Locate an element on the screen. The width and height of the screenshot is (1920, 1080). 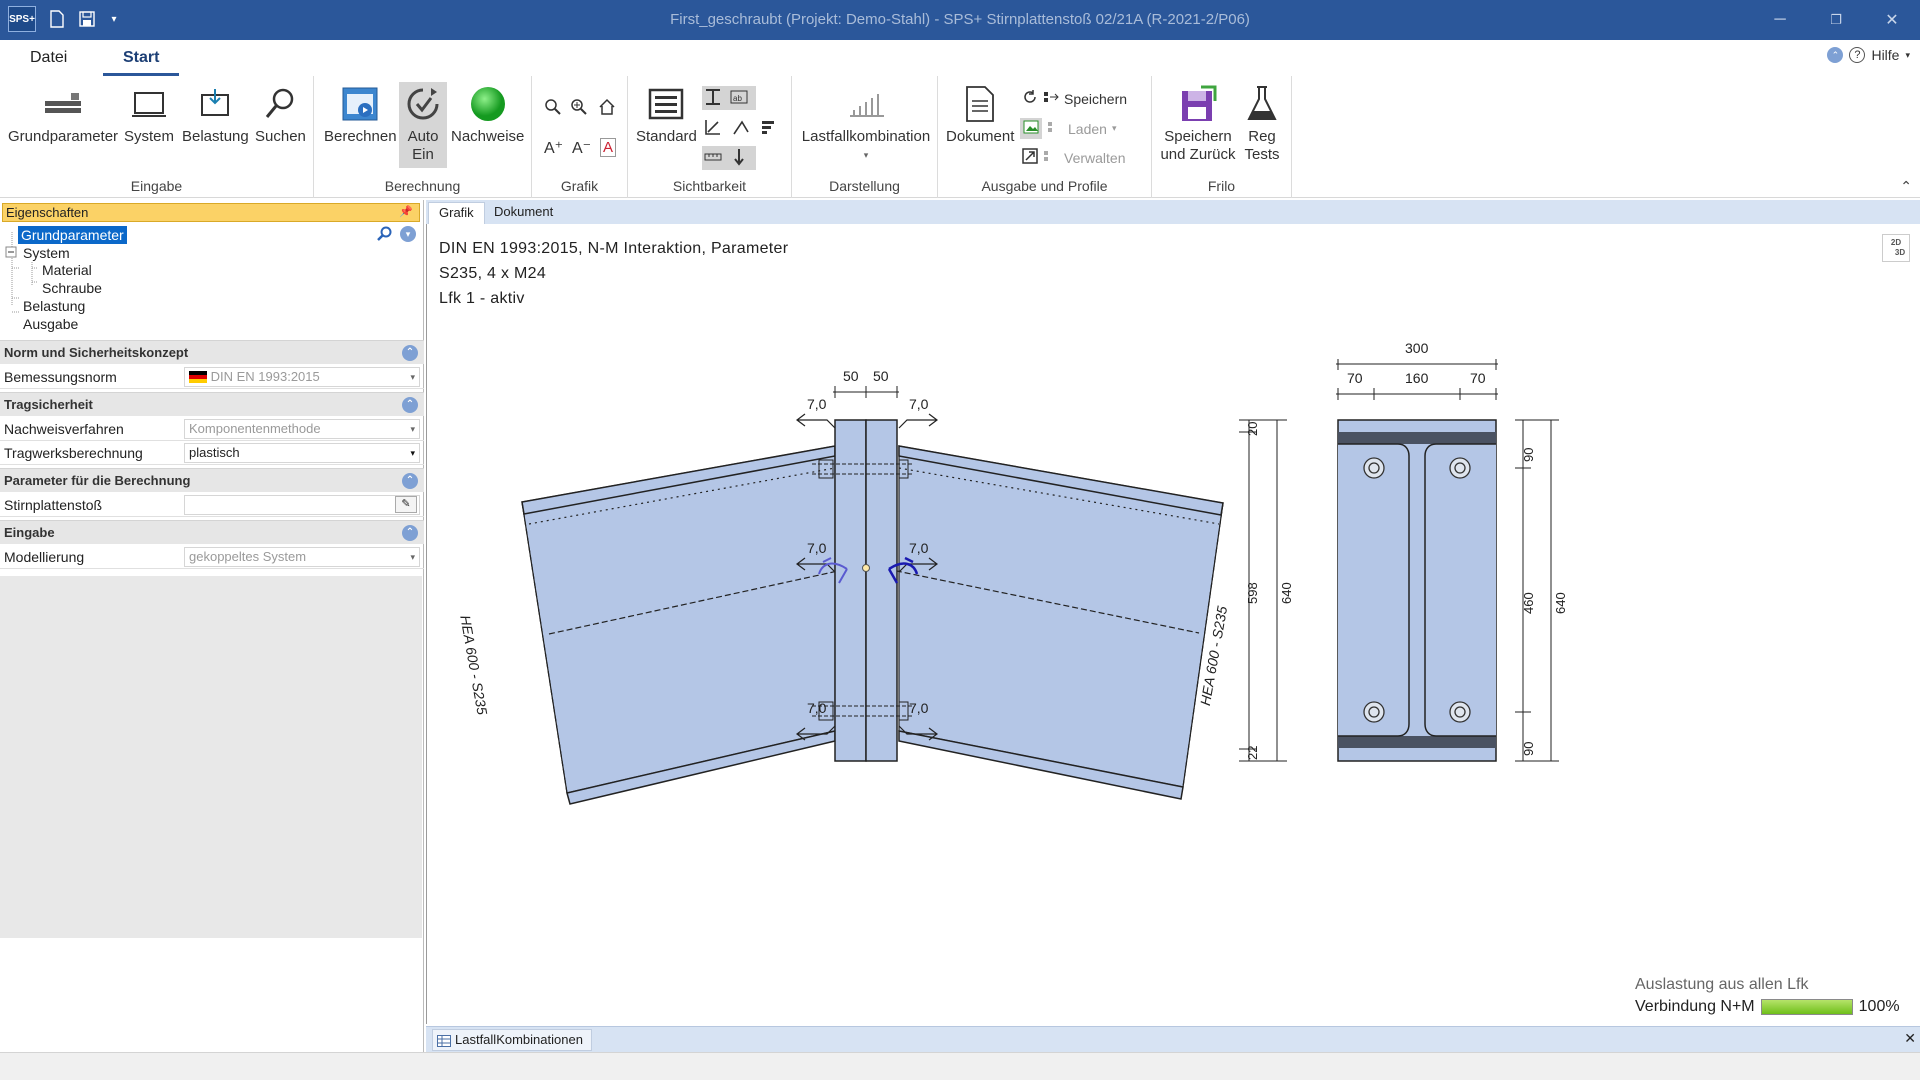
home-icon is located at coordinates (607, 107).